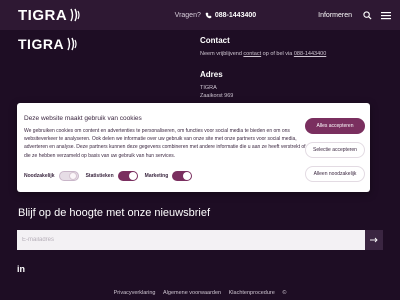 The image size is (400, 300). What do you see at coordinates (386, 15) in the screenshot?
I see `menu-icon` at bounding box center [386, 15].